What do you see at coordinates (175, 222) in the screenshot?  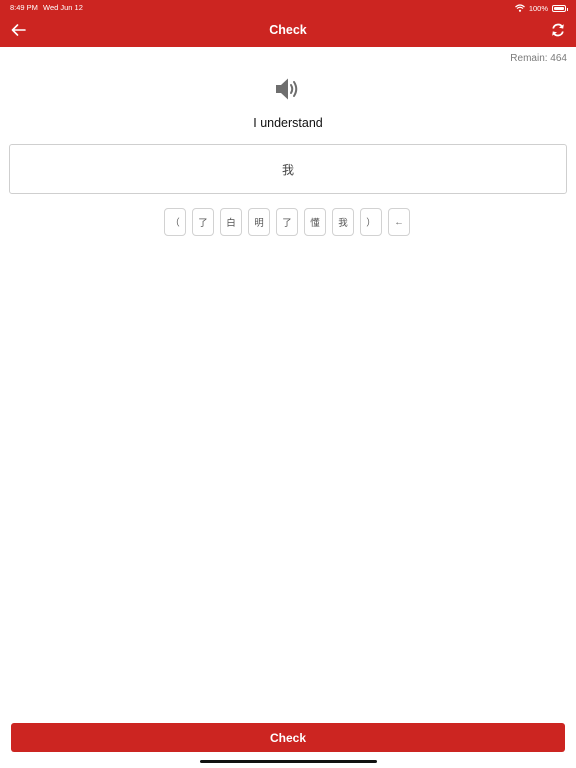 I see `key-open-paren: （` at bounding box center [175, 222].